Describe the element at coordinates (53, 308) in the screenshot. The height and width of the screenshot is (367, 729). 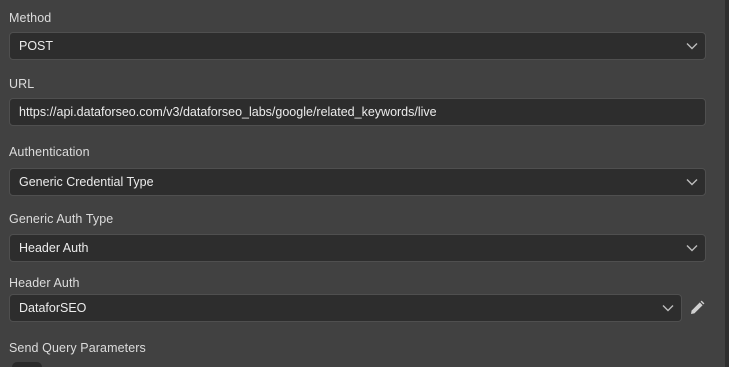
I see `header-auth-value: DataforSEO` at that location.